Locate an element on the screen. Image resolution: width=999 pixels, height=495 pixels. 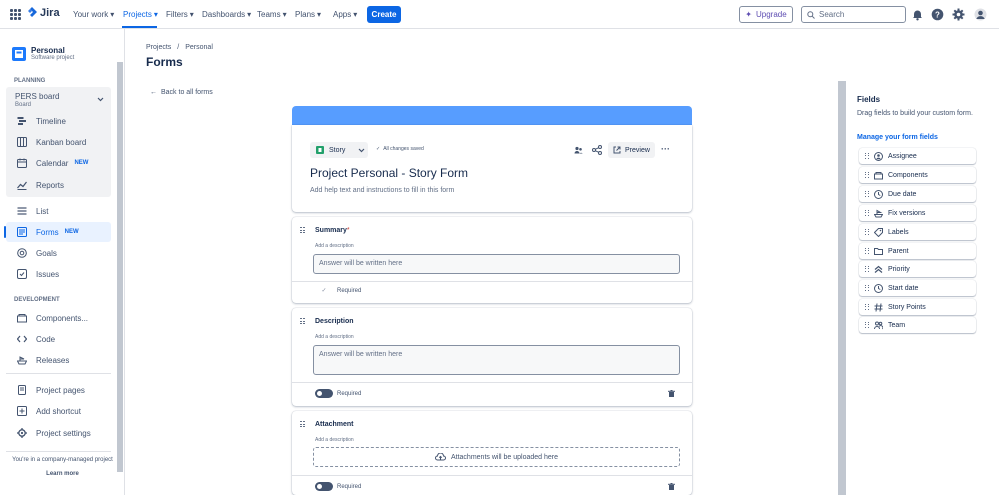
page-title: Forms is located at coordinates (164, 62).